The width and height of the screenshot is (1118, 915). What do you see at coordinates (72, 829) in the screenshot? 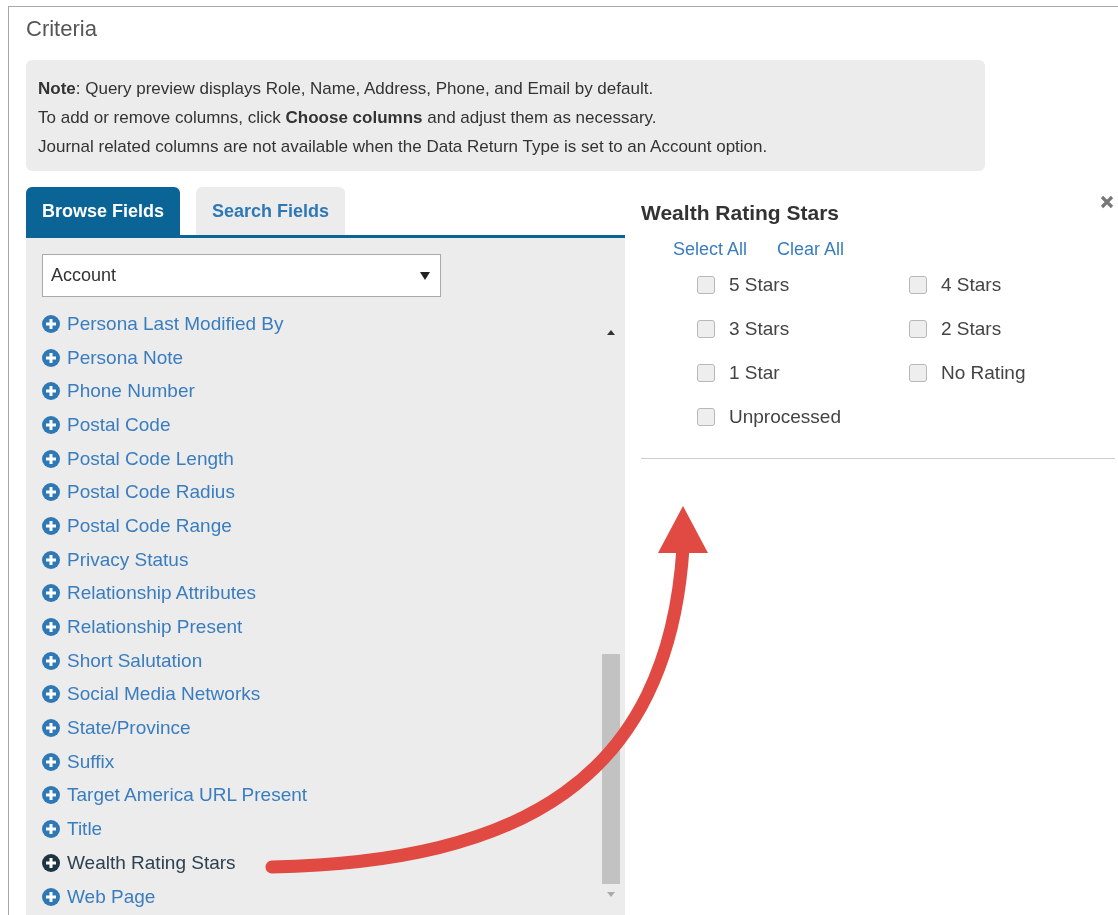
I see `field-item: Title` at bounding box center [72, 829].